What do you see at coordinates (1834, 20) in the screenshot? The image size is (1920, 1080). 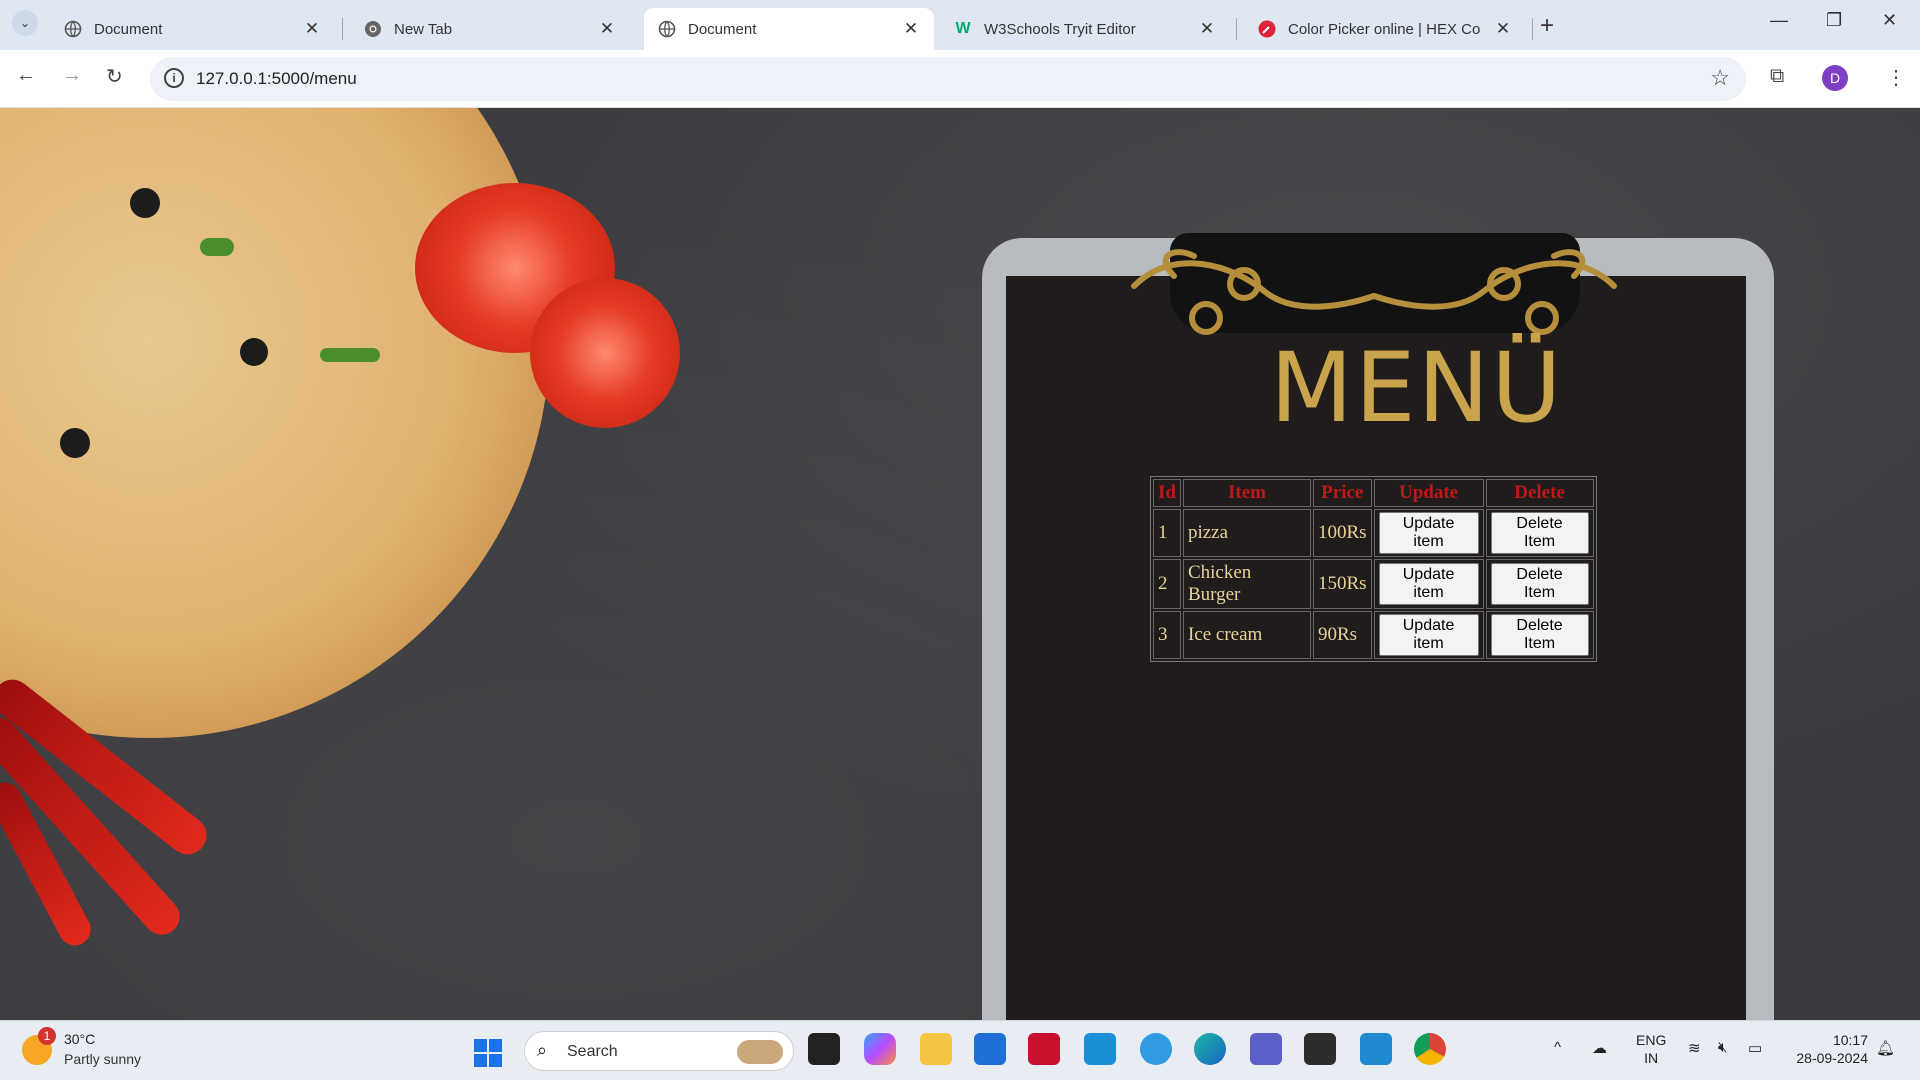 I see `restore-icon: ❐` at bounding box center [1834, 20].